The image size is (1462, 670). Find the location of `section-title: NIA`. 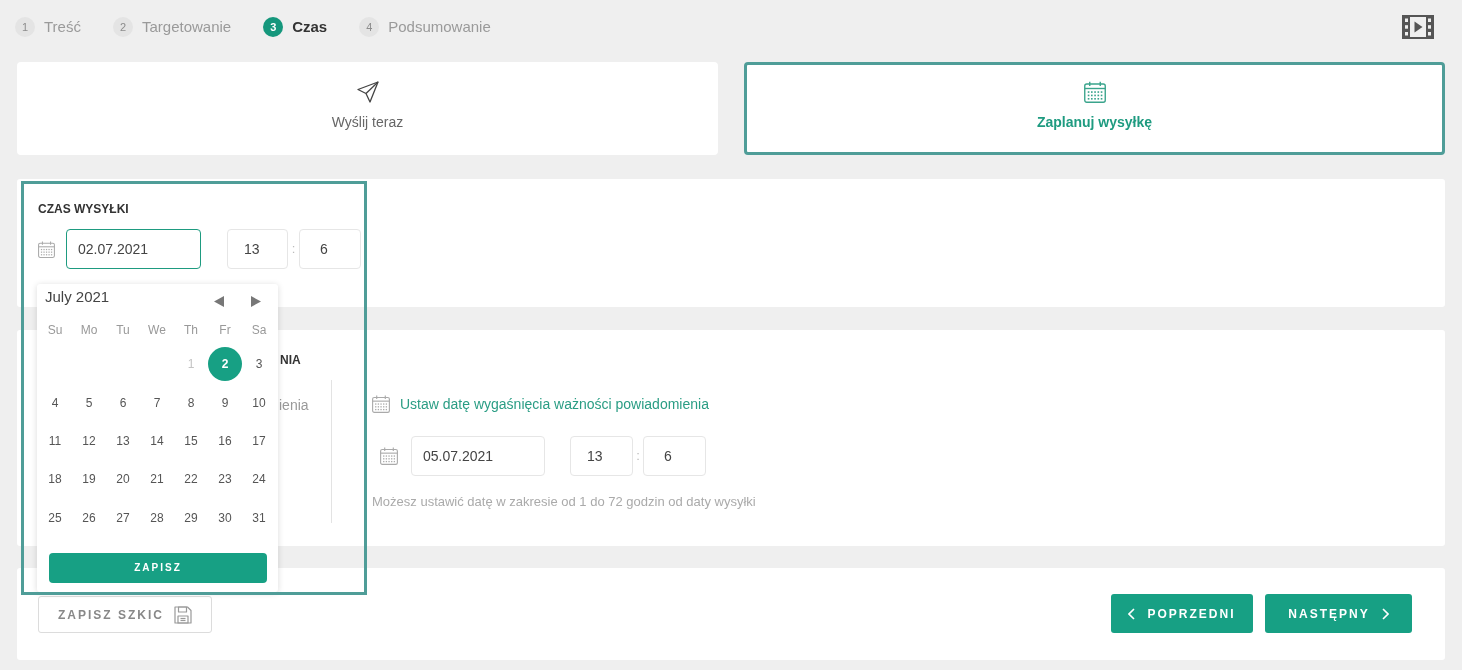

section-title: NIA is located at coordinates (290, 360).